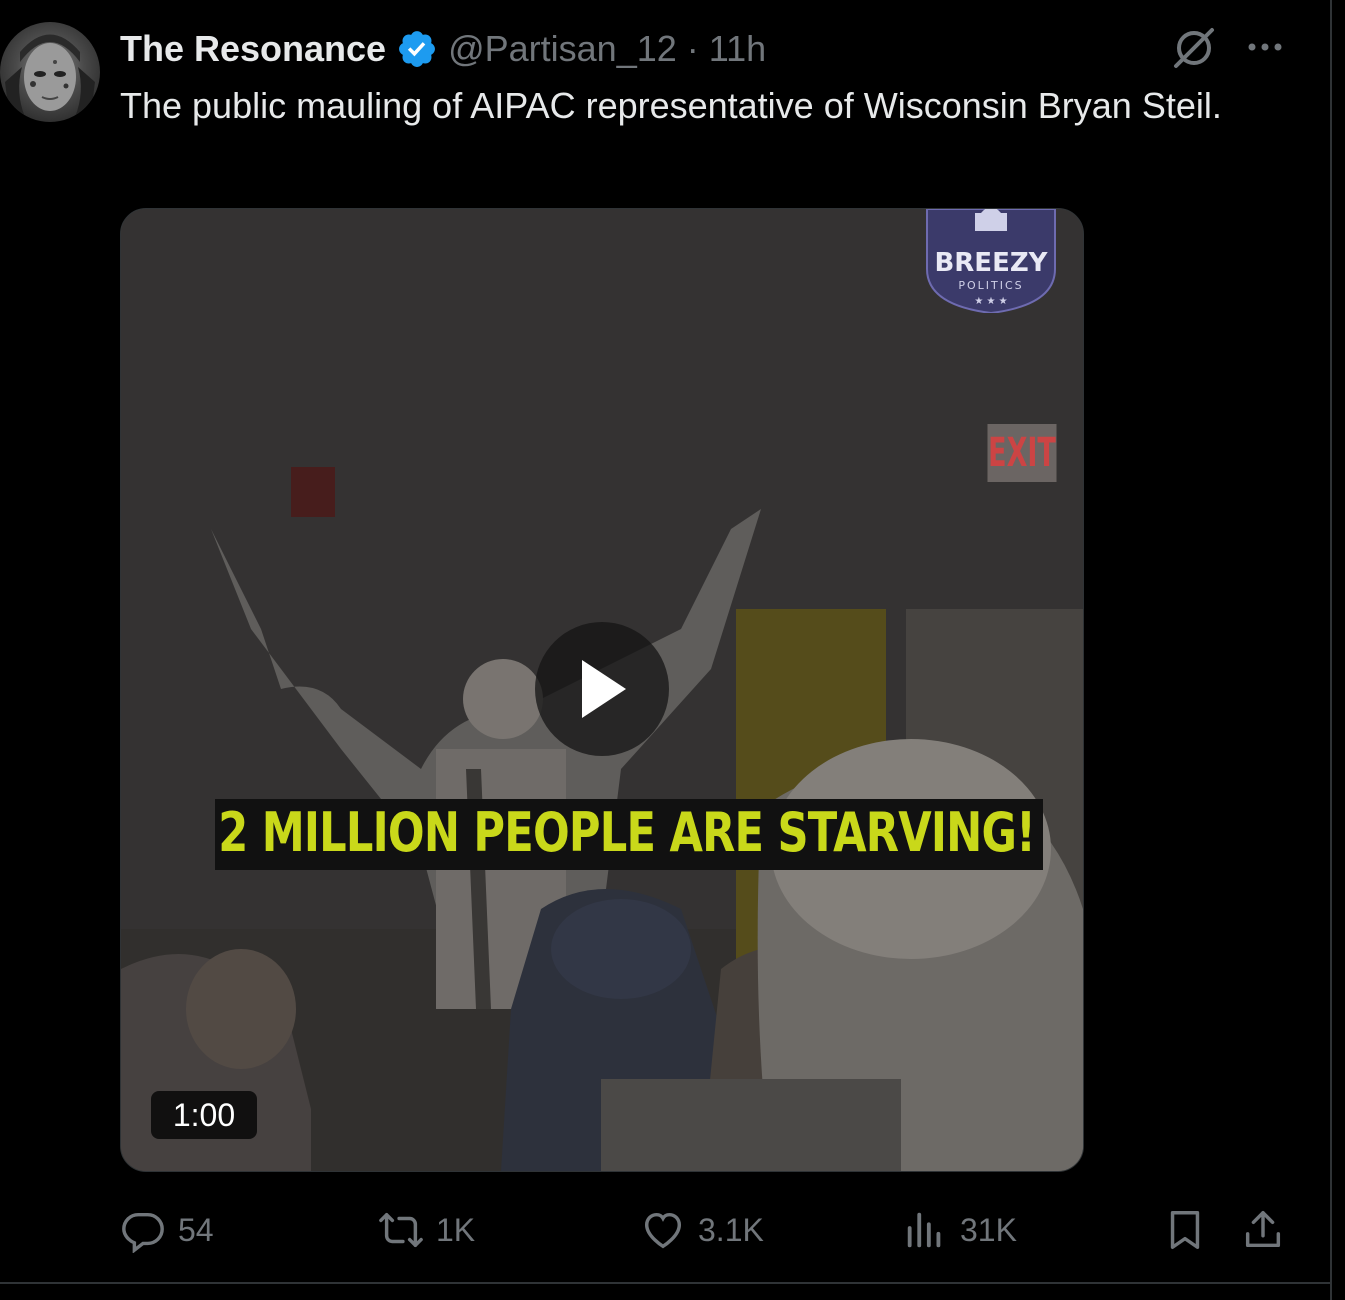 The image size is (1345, 1300). What do you see at coordinates (253, 49) in the screenshot?
I see `display-name: The Resonance` at bounding box center [253, 49].